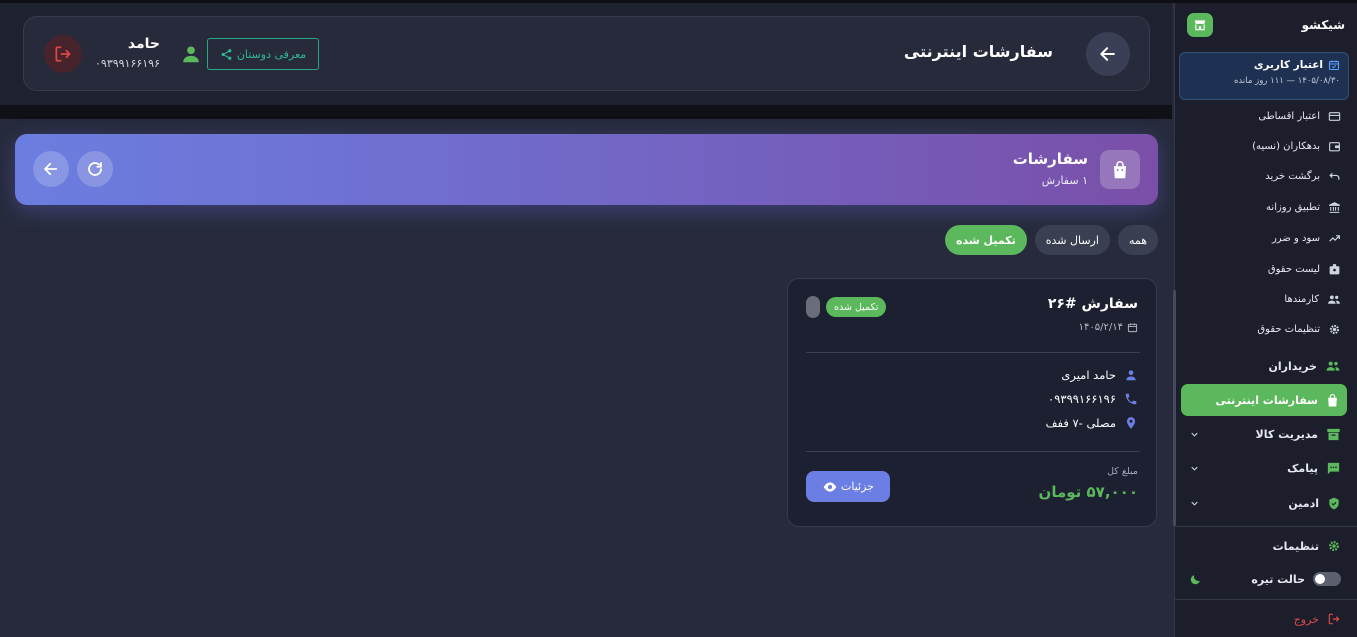  Describe the element at coordinates (1333, 434) in the screenshot. I see `archive-icon` at that location.